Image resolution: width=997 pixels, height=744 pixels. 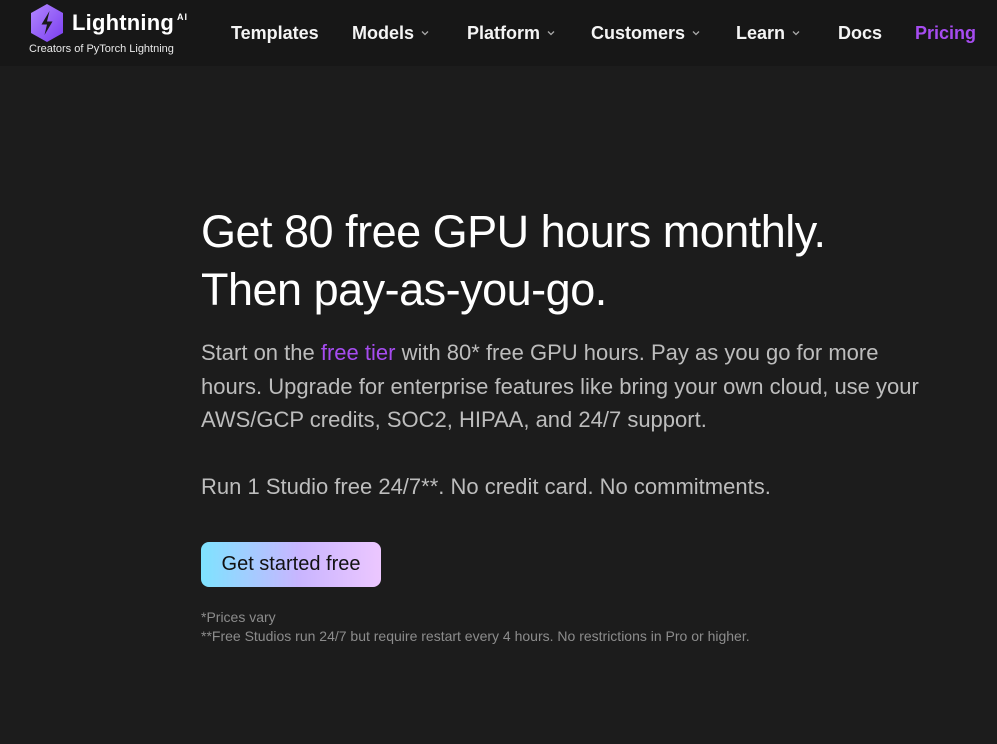 I want to click on nav-item-platform: Platform, so click(x=511, y=33).